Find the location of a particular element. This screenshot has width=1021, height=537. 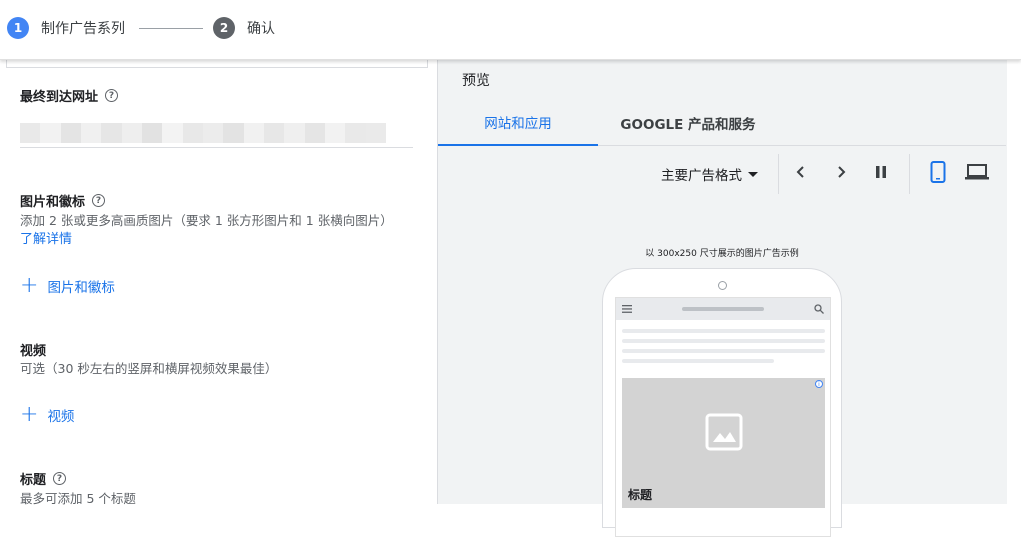

preview-tabs: 网站和应用 GOOGLE 产品和服务 is located at coordinates (722, 123).